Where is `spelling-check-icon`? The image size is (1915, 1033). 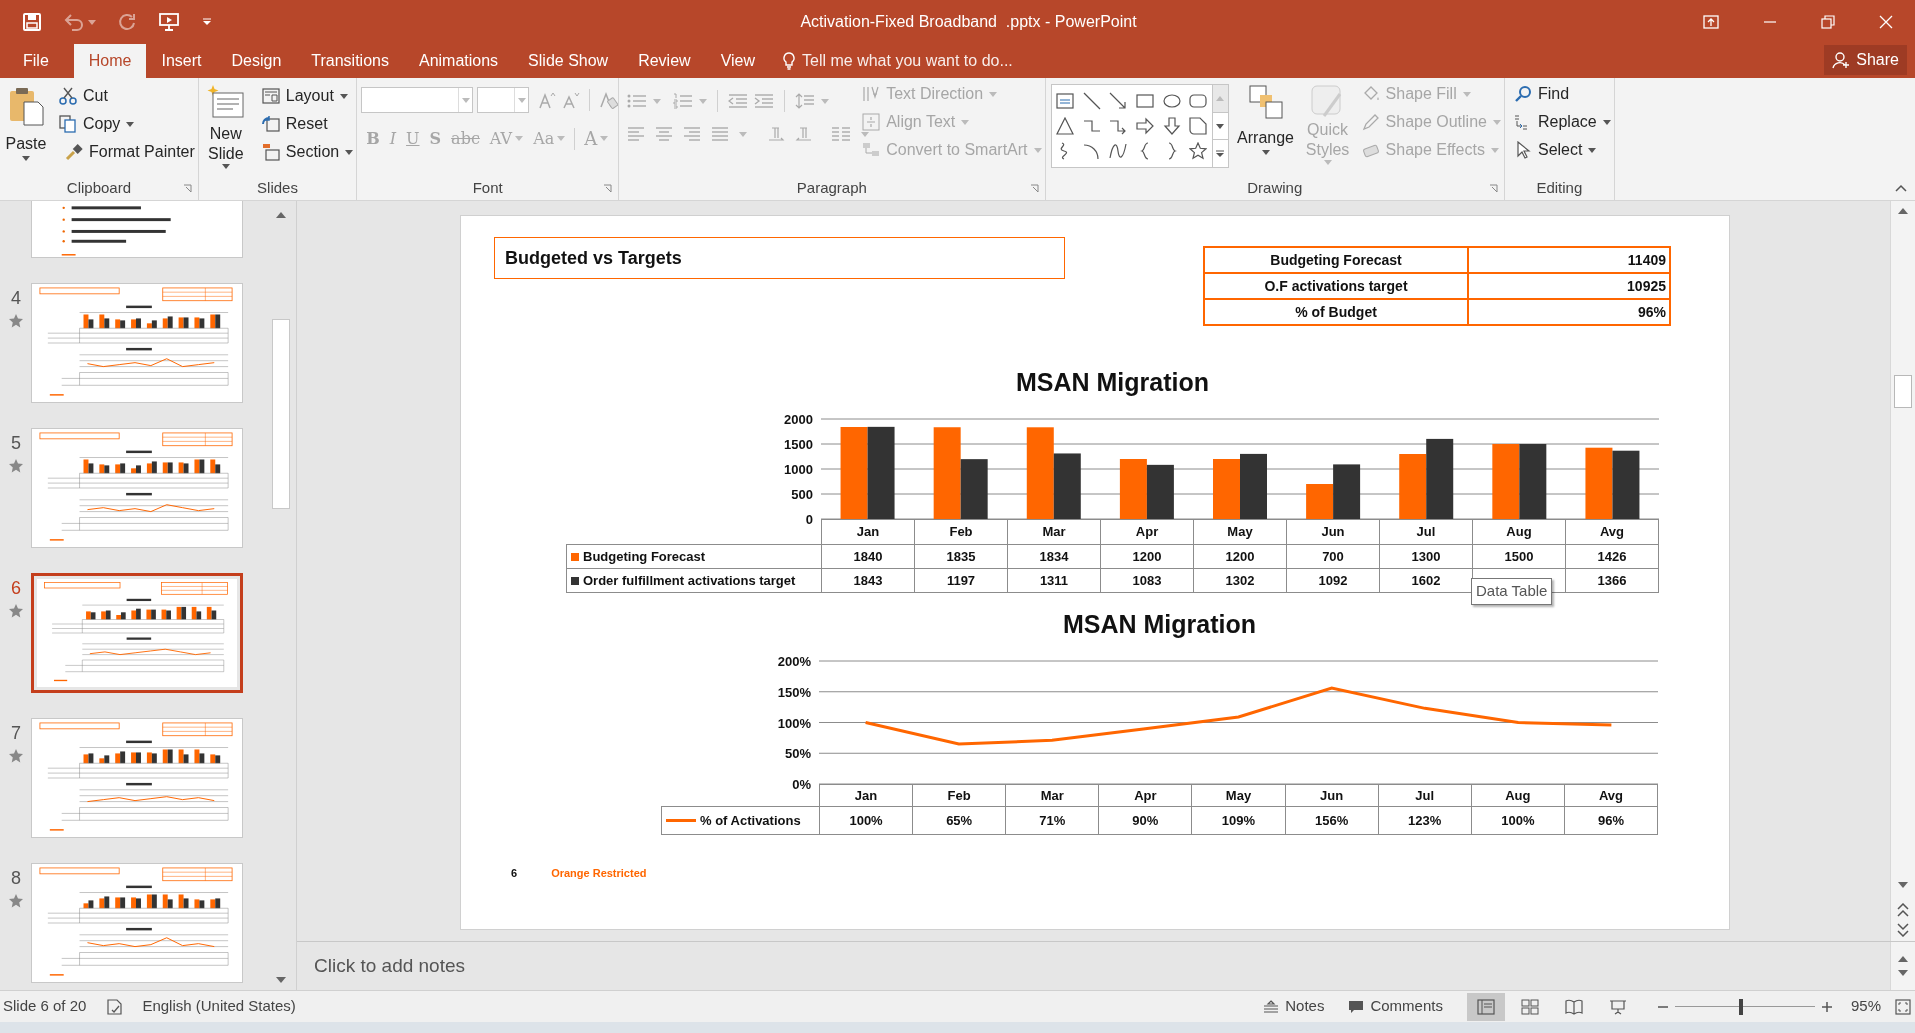
spelling-check-icon is located at coordinates (115, 1006).